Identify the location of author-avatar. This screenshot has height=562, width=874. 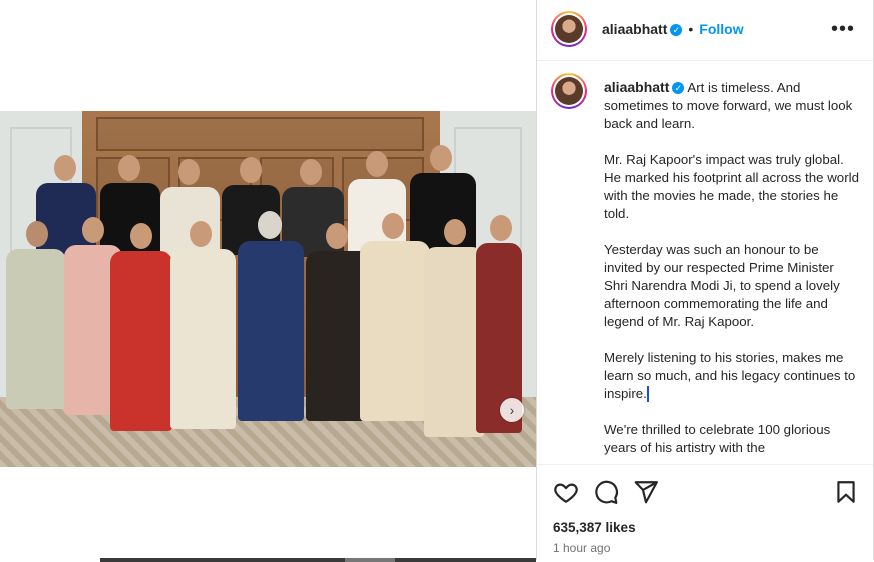
(569, 29).